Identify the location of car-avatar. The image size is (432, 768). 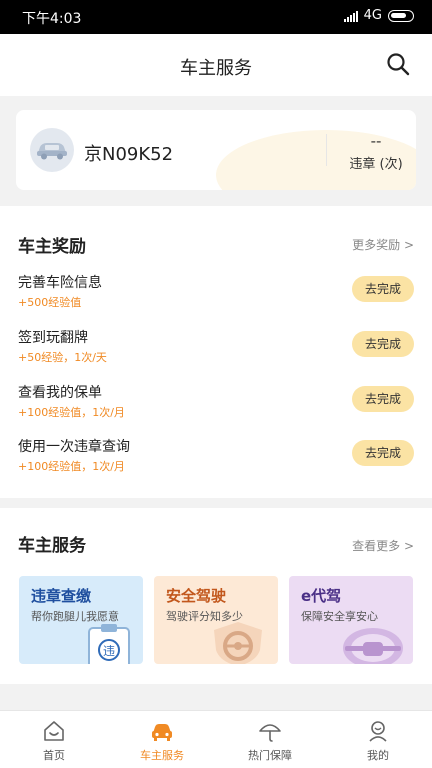
(52, 150).